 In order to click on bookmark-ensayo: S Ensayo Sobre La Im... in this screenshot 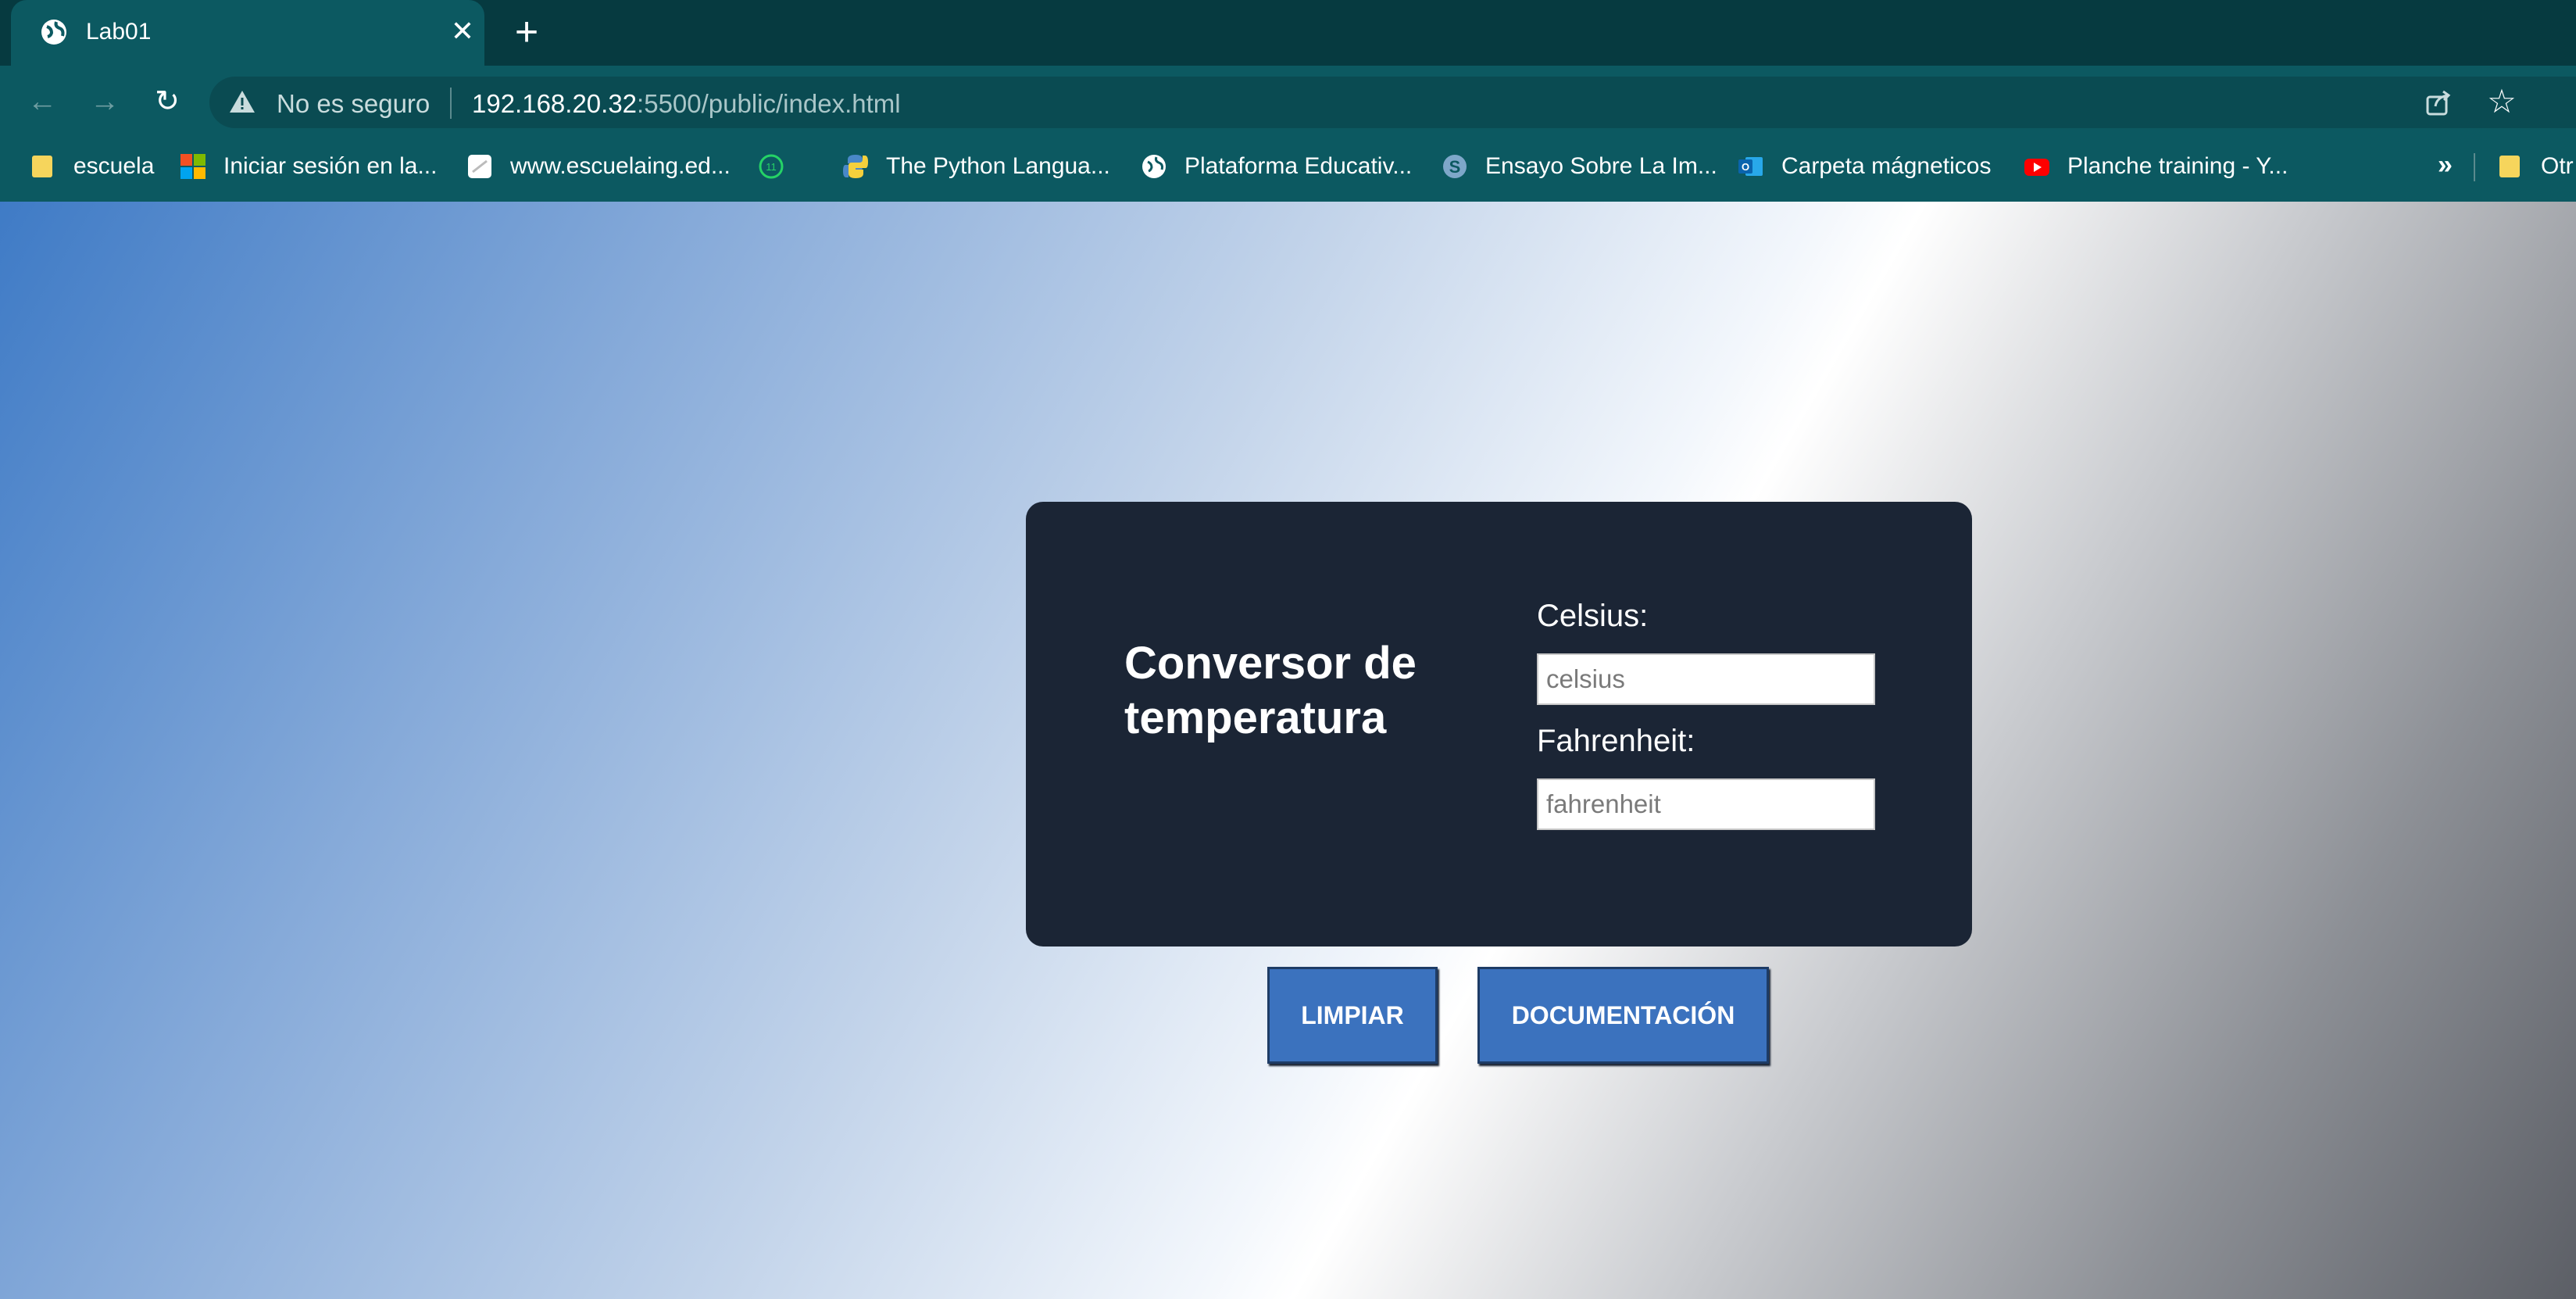, I will do `click(1580, 166)`.